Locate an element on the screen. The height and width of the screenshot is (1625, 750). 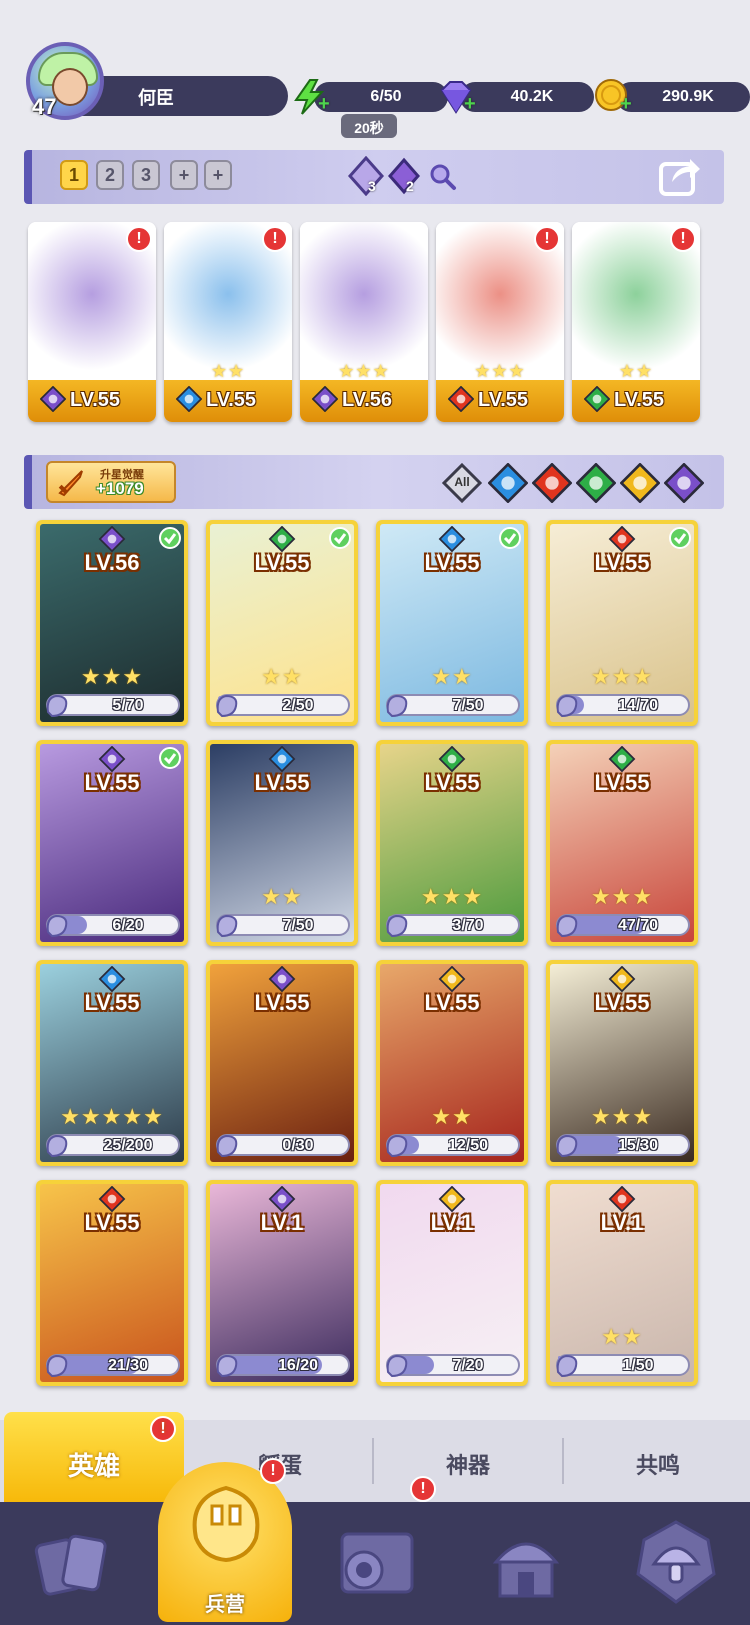
crystal-icon is located at coordinates (366, 176).